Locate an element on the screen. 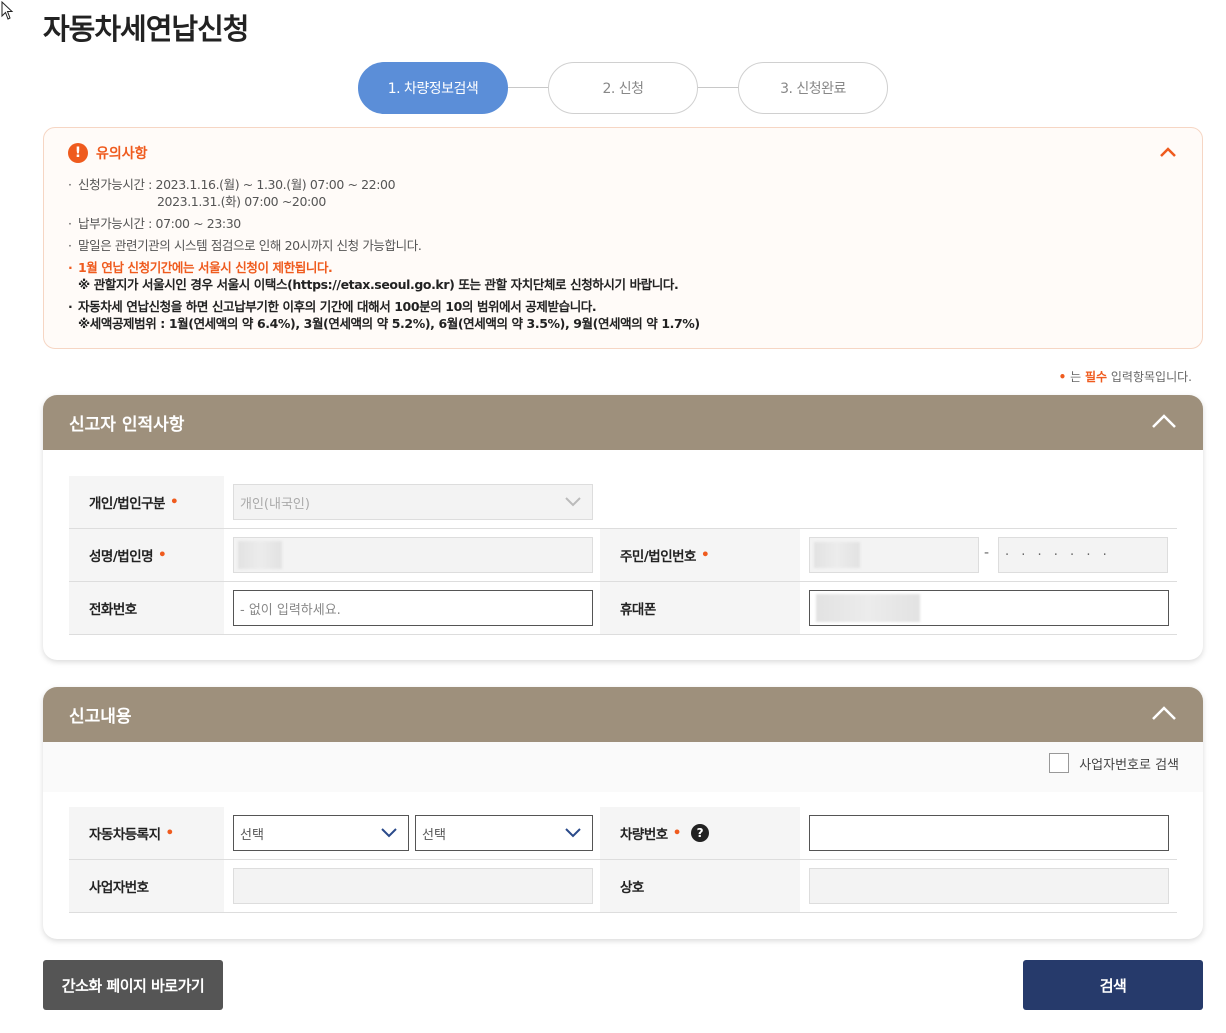 The height and width of the screenshot is (1033, 1226). business-number-input is located at coordinates (413, 886).